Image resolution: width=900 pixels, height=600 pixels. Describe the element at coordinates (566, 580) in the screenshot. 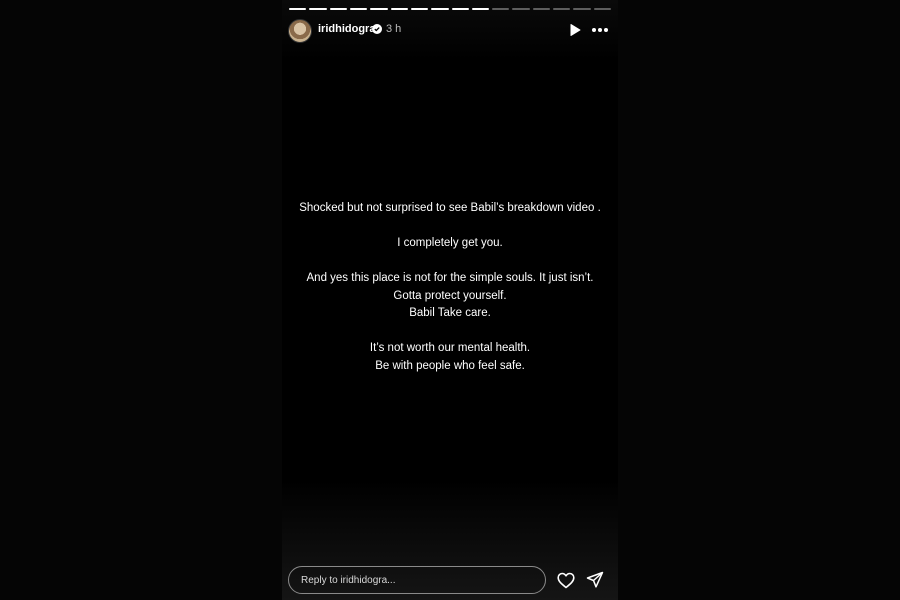

I see `heart-icon` at that location.